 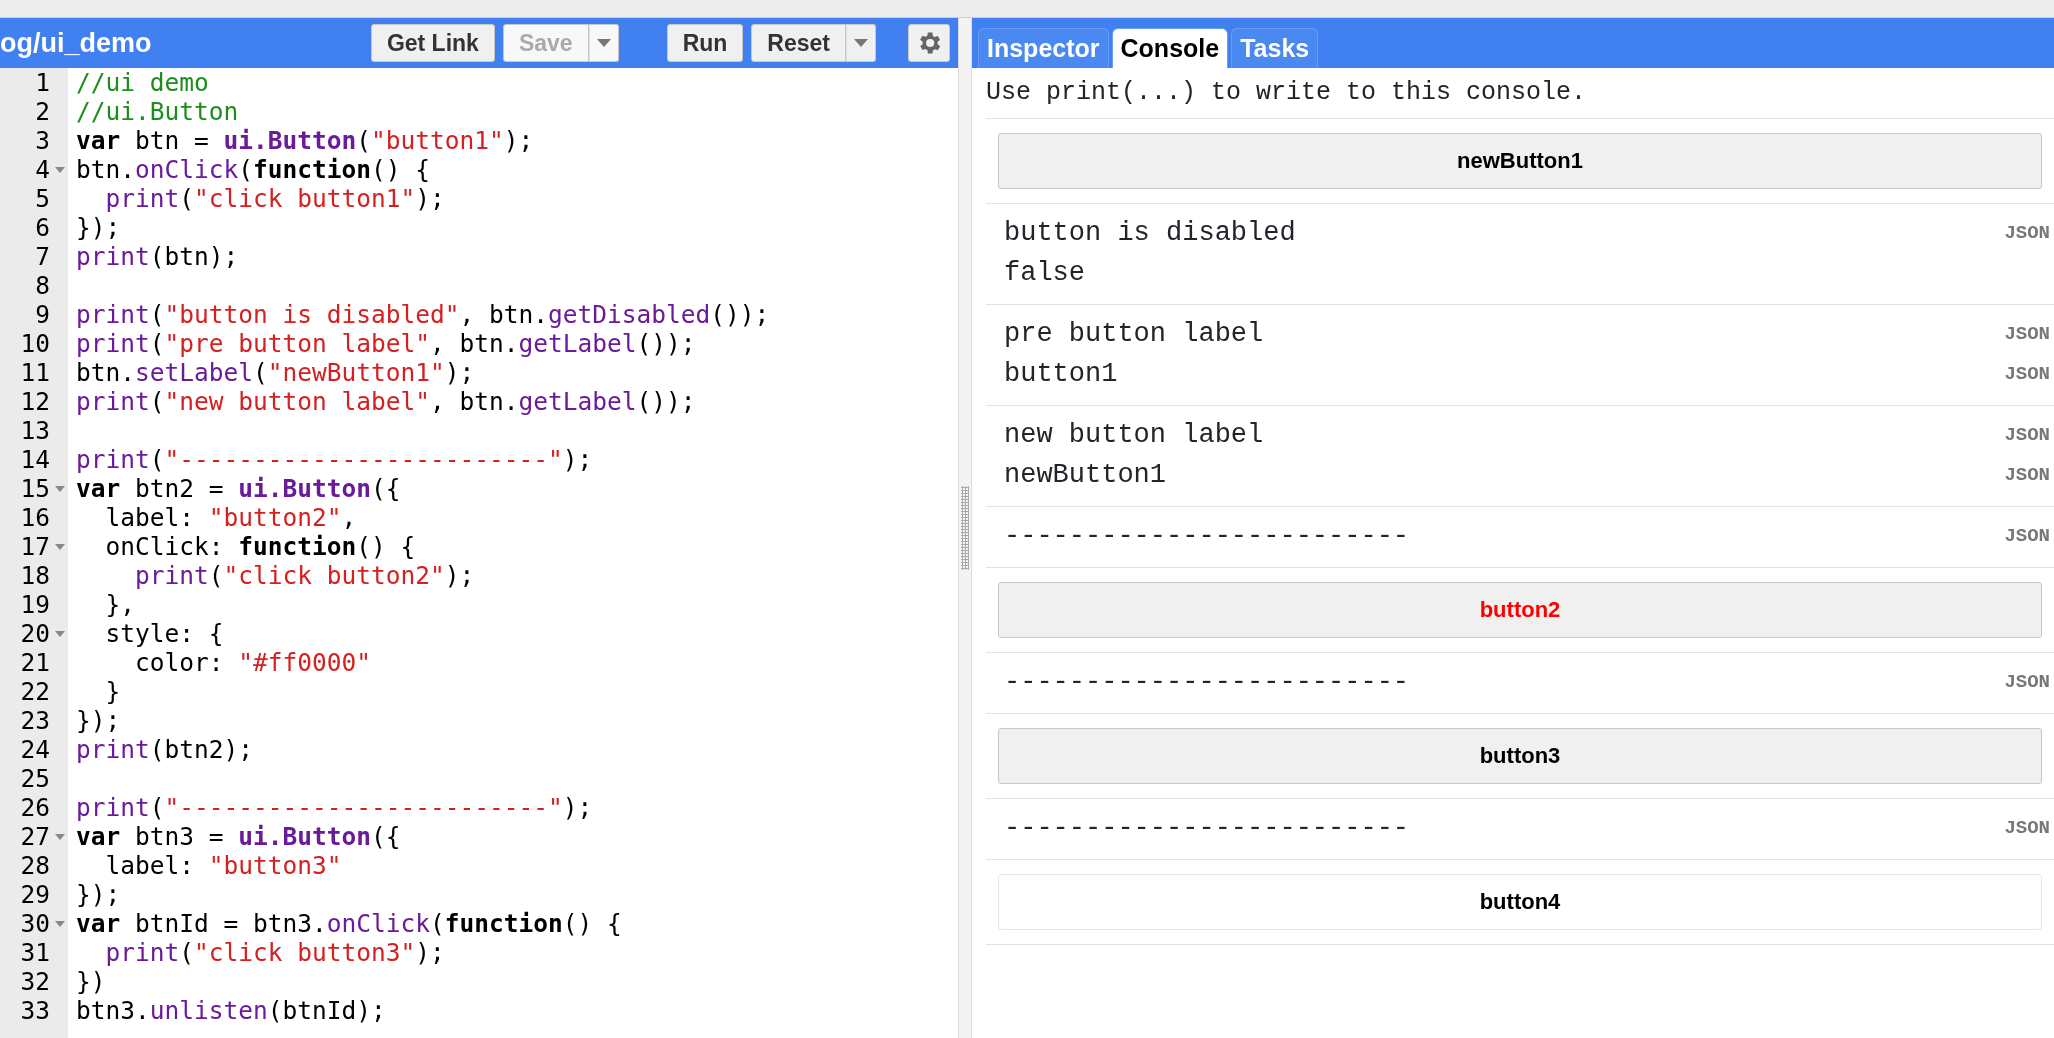 What do you see at coordinates (35, 401) in the screenshot?
I see `line-number: 12` at bounding box center [35, 401].